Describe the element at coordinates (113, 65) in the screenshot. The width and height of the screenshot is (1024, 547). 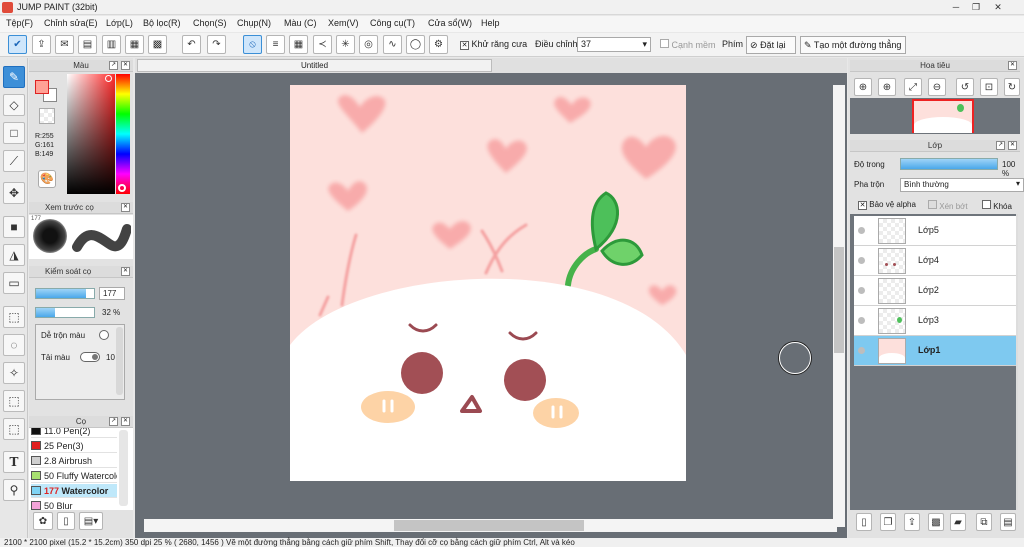
I see `expand-icon: ↗` at that location.